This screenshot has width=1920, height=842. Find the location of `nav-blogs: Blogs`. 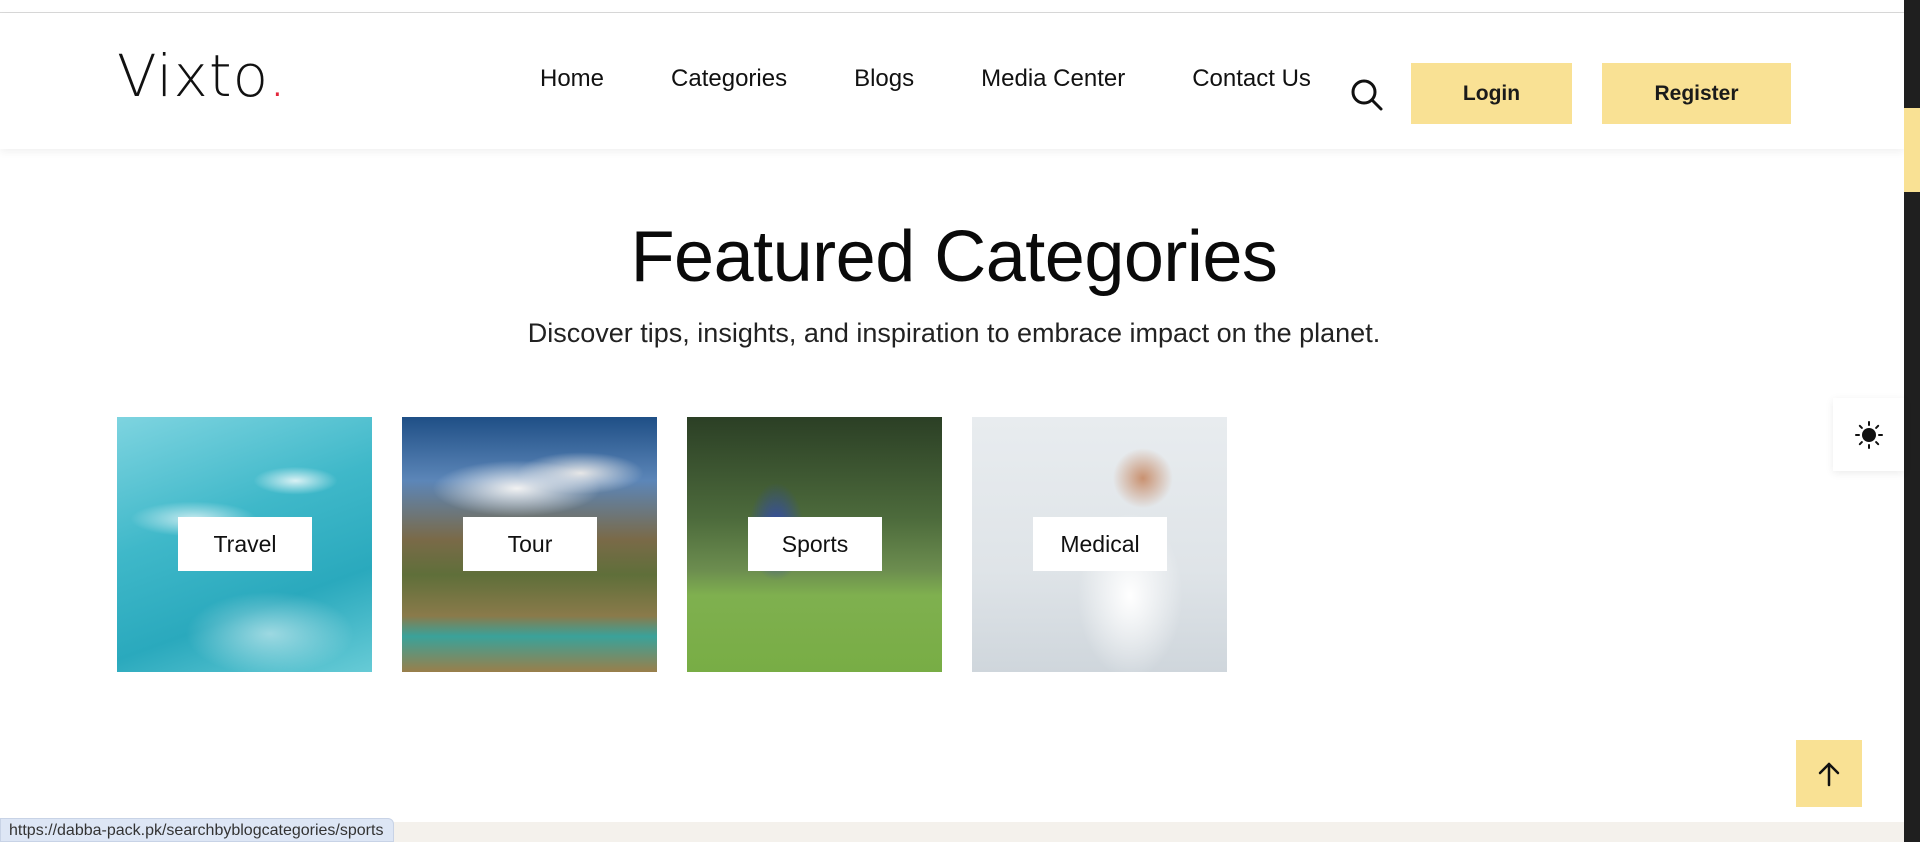

nav-blogs: Blogs is located at coordinates (884, 79).